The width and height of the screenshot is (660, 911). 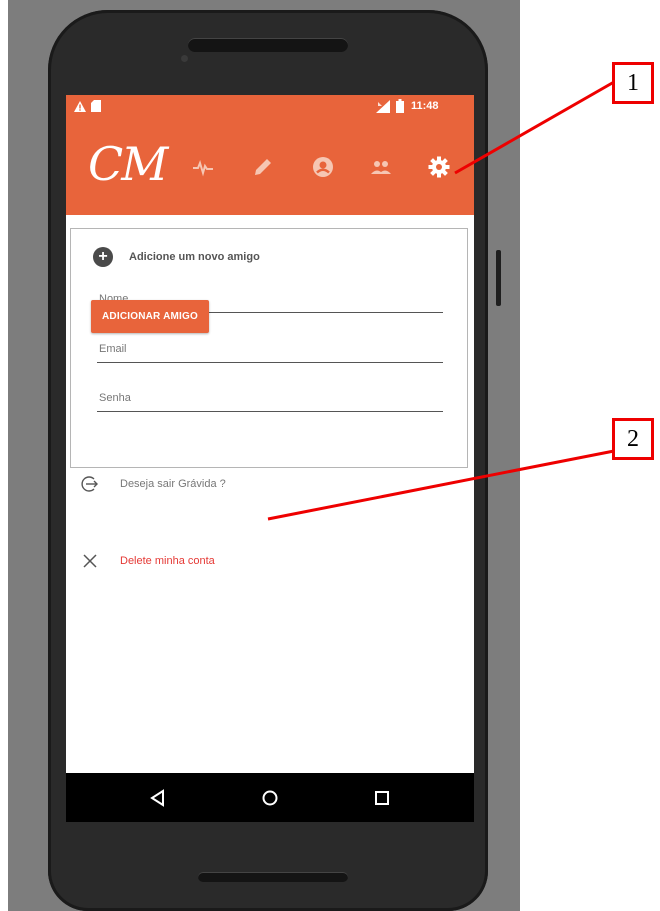 What do you see at coordinates (633, 83) in the screenshot?
I see `annotation-label-1: 1` at bounding box center [633, 83].